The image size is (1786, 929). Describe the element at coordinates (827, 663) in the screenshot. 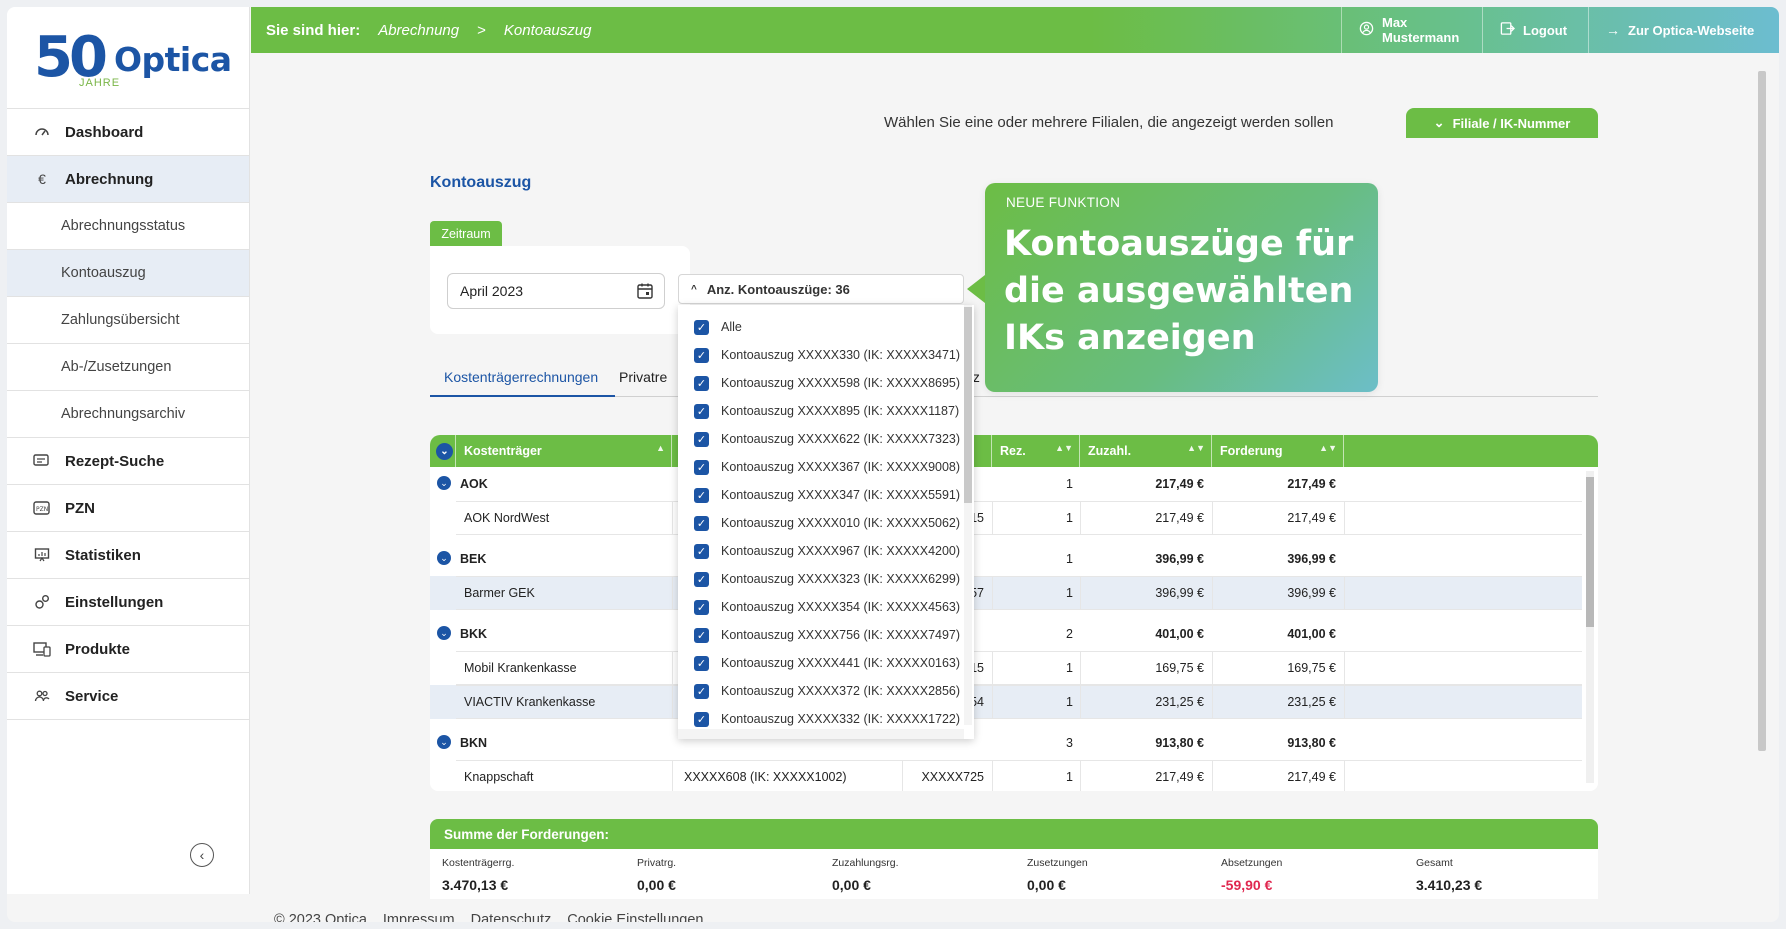

I see `kontoauszug-option: ✓ Kontoauszug XXXXX441 (IK: XXXXX0163)` at that location.